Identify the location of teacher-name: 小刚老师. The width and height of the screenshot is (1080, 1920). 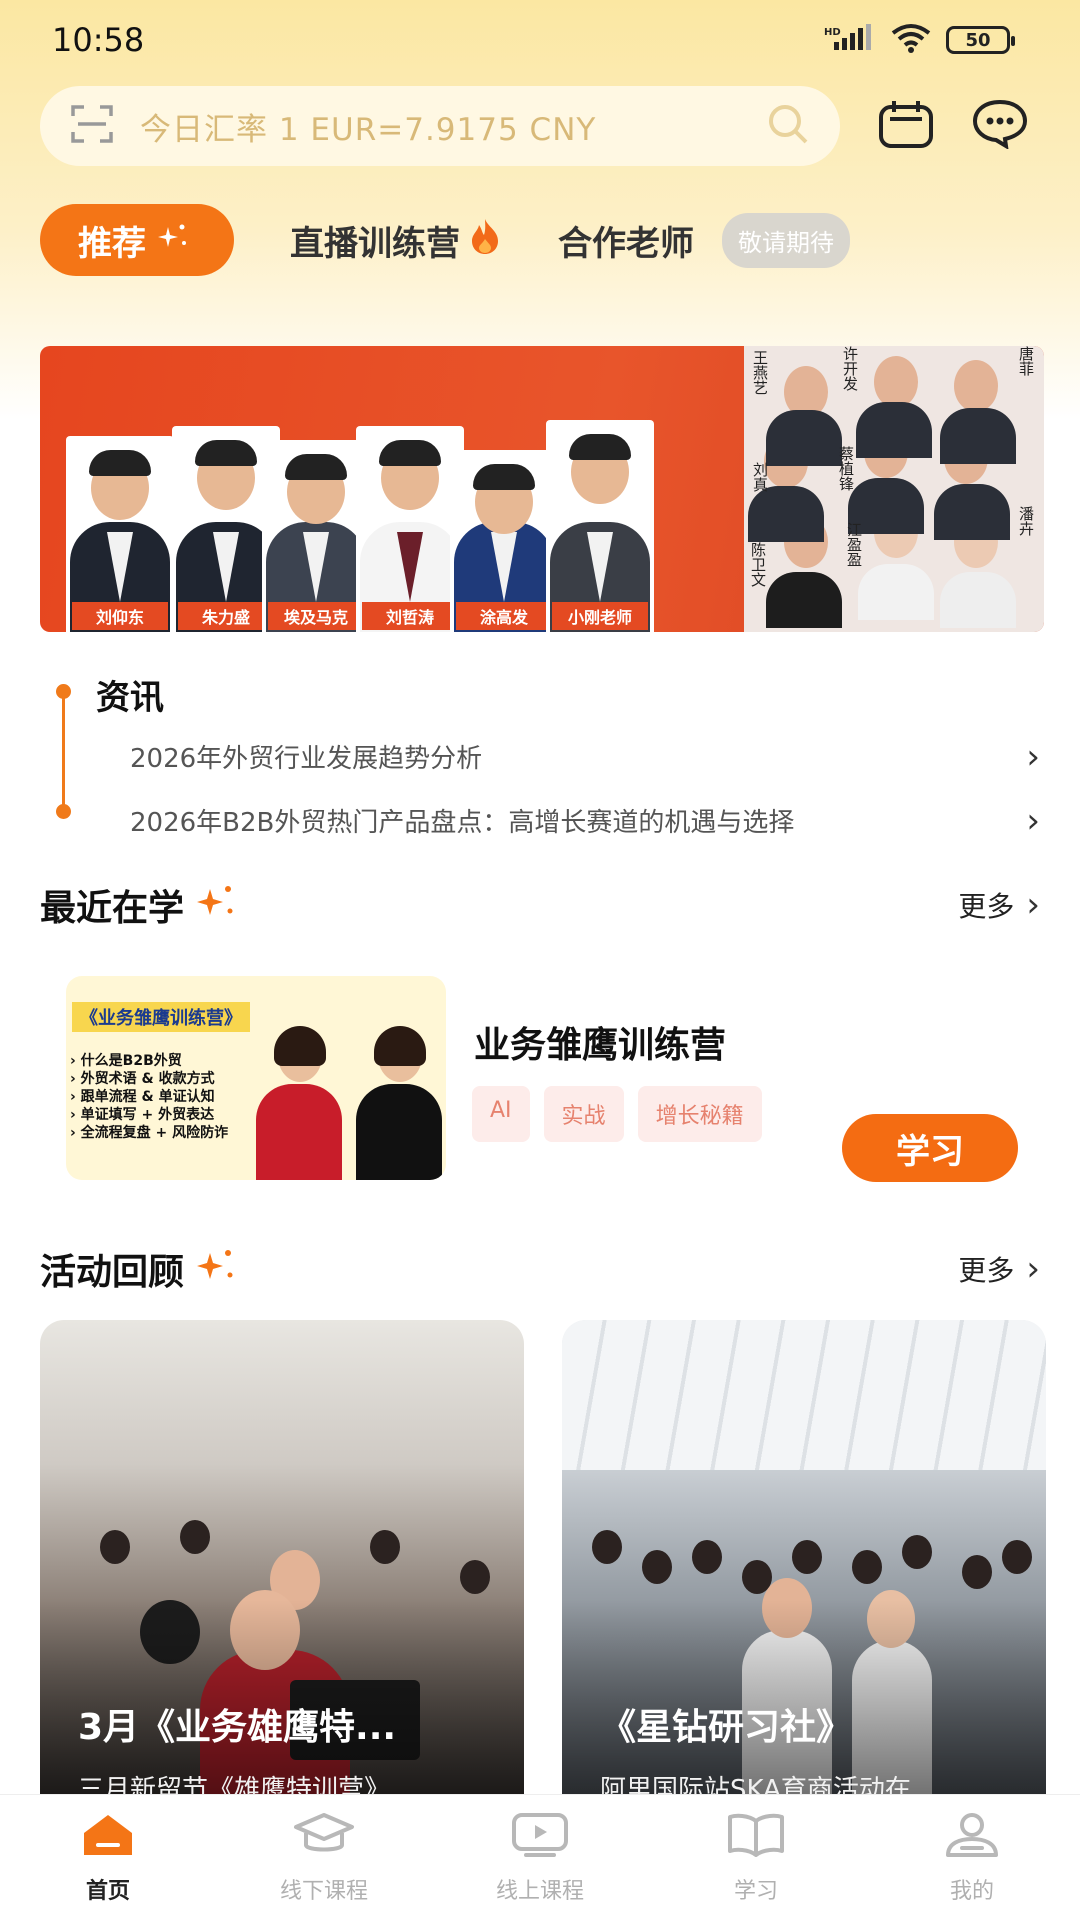
(600, 616).